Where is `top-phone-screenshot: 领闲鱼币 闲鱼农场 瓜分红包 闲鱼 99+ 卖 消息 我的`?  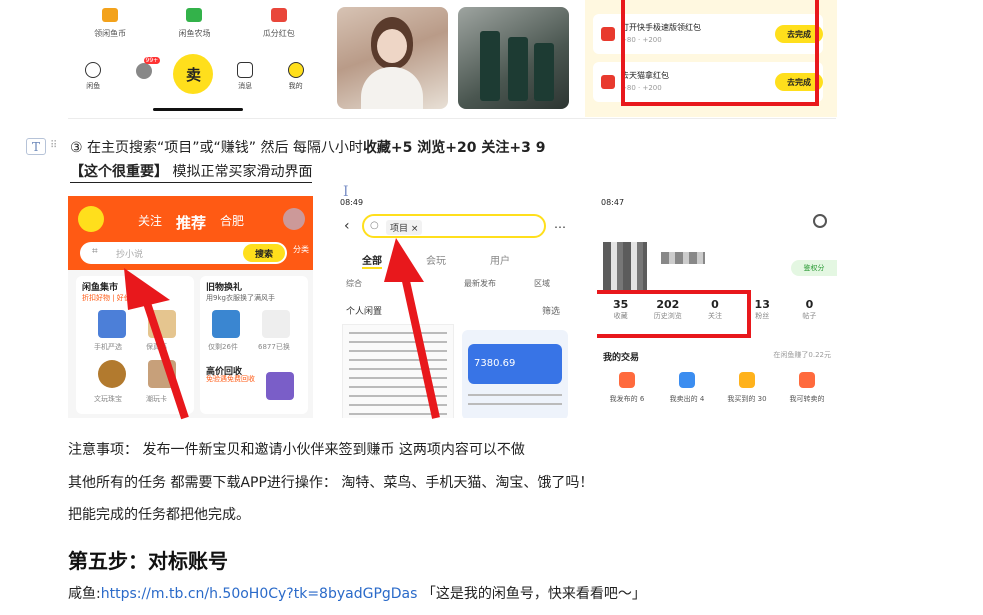
top-phone-screenshot: 领闲鱼币 闲鱼农场 瓜分红包 闲鱼 99+ 卖 消息 我的 is located at coordinates (194, 58).